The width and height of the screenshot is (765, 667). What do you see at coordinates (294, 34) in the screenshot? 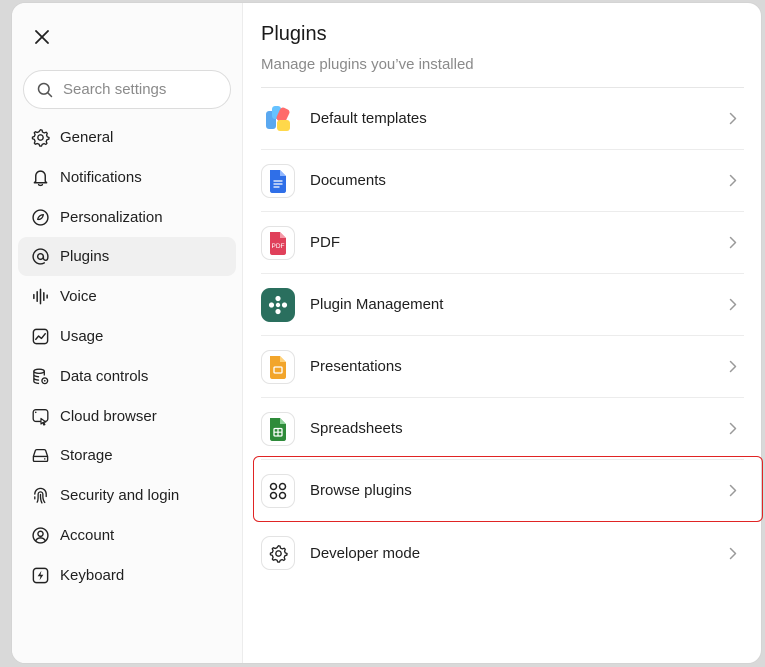
I see `page-title: Plugins` at bounding box center [294, 34].